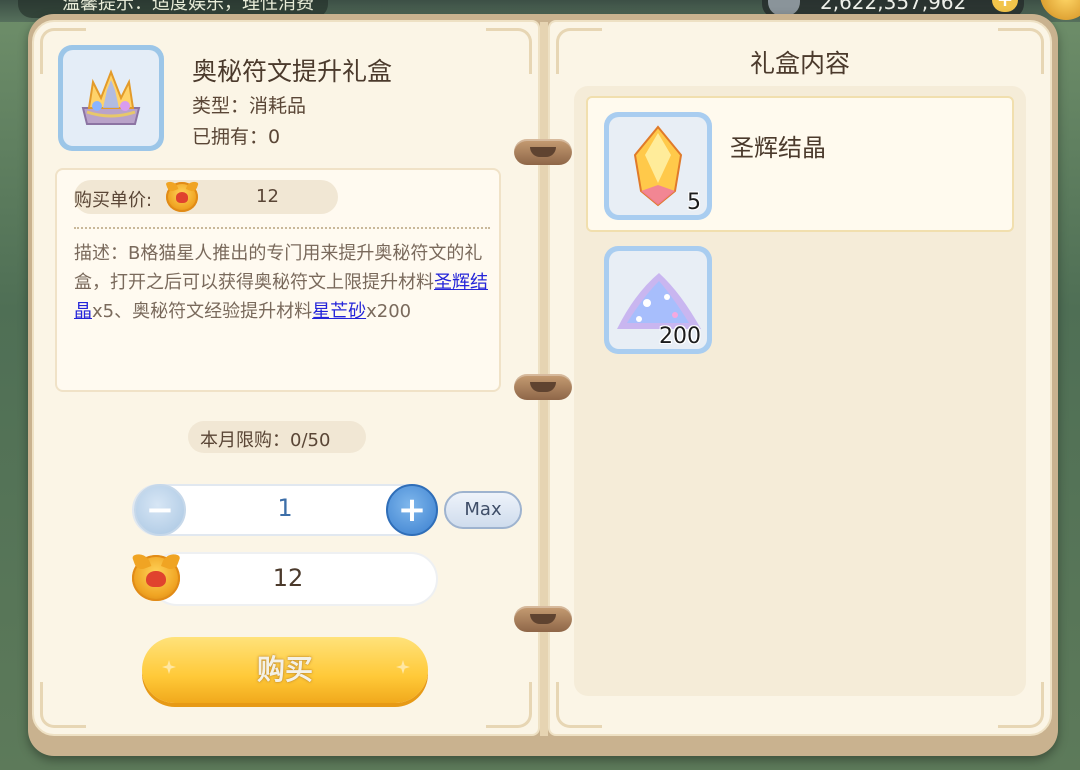 Image resolution: width=1080 pixels, height=770 pixels. Describe the element at coordinates (412, 510) in the screenshot. I see `increase-quantity-button: +` at that location.